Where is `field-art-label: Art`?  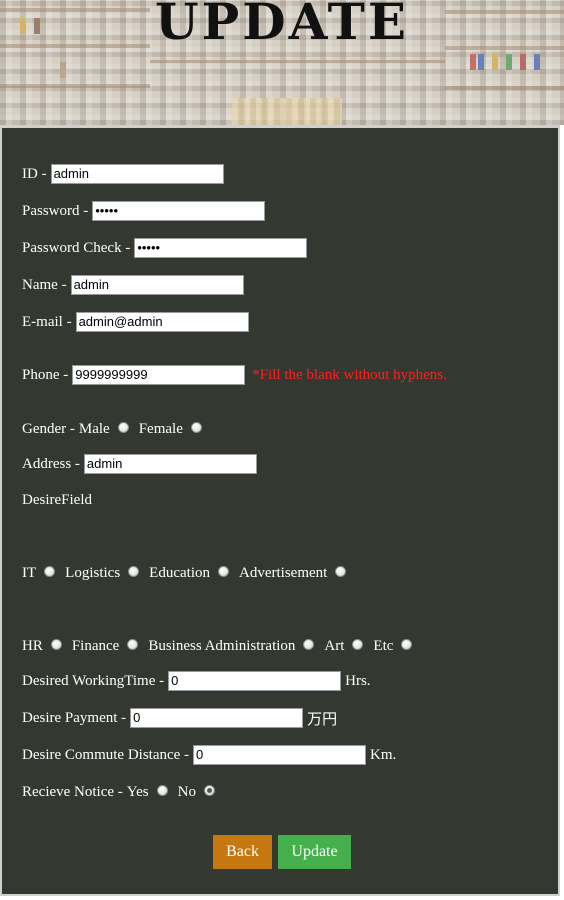
field-art-label: Art is located at coordinates (334, 645).